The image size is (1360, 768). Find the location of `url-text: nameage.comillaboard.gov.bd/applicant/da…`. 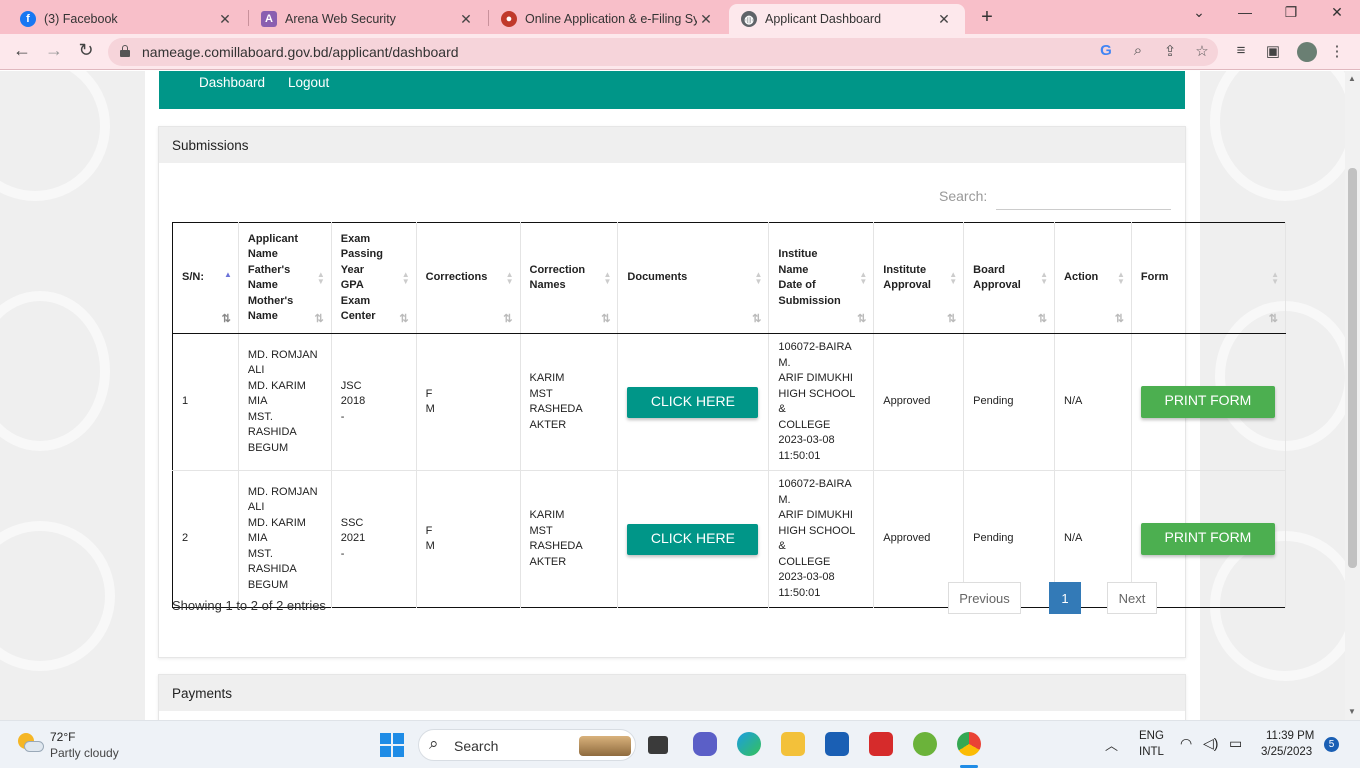

url-text: nameage.comillaboard.gov.bd/applicant/da… is located at coordinates (300, 52).